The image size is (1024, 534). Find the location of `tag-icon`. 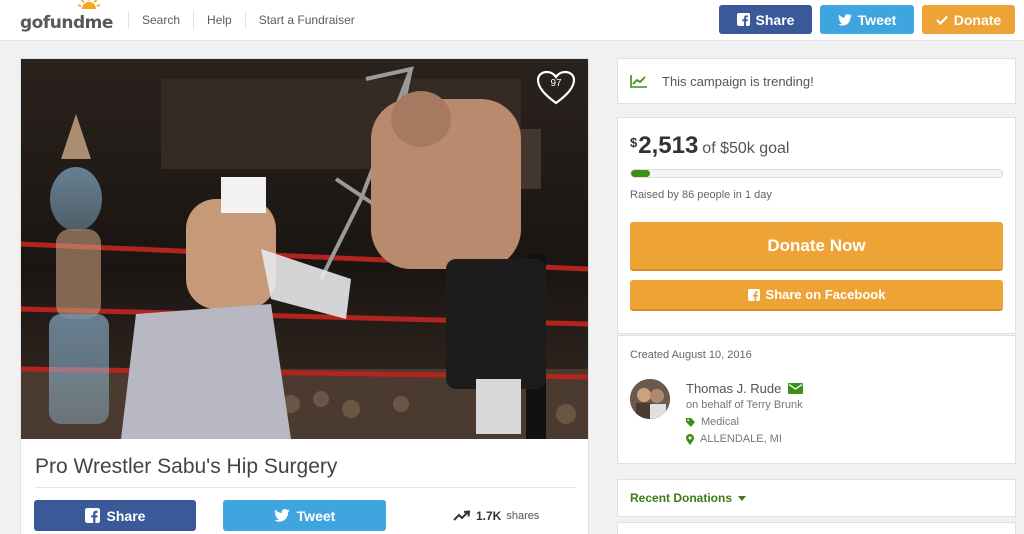

tag-icon is located at coordinates (690, 422).